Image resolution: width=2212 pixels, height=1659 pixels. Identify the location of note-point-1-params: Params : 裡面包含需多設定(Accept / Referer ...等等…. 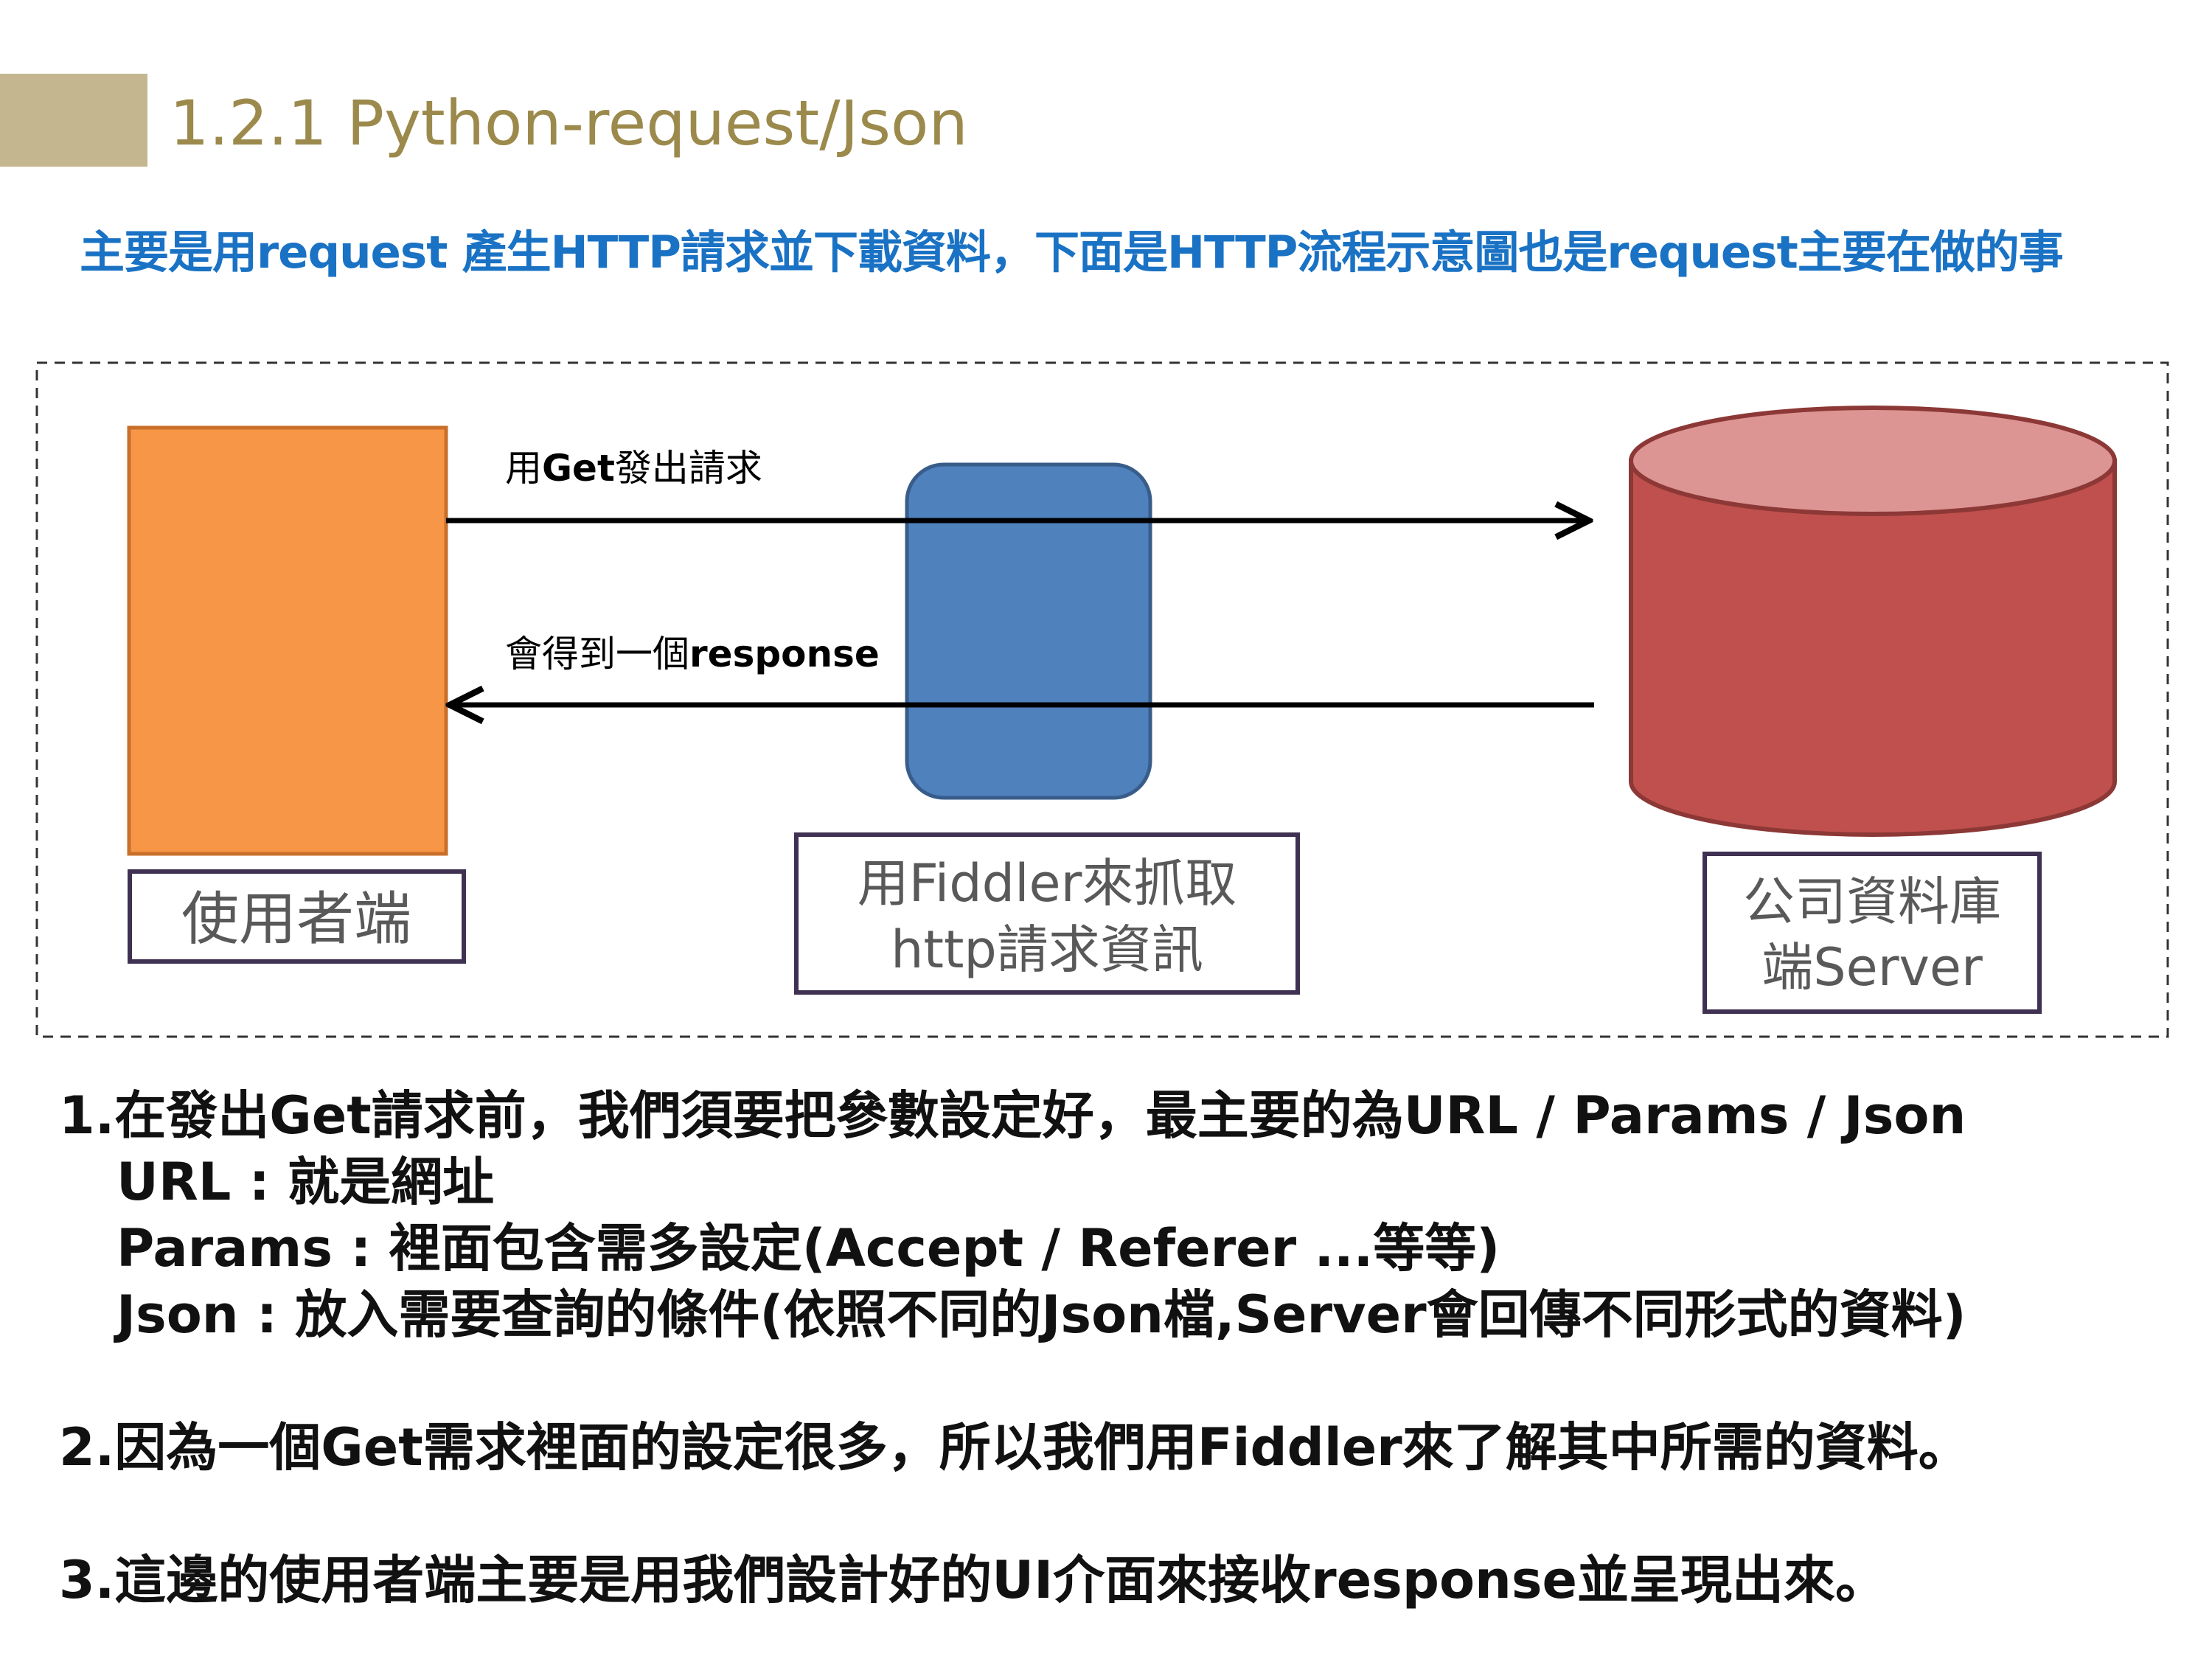
(808, 1248).